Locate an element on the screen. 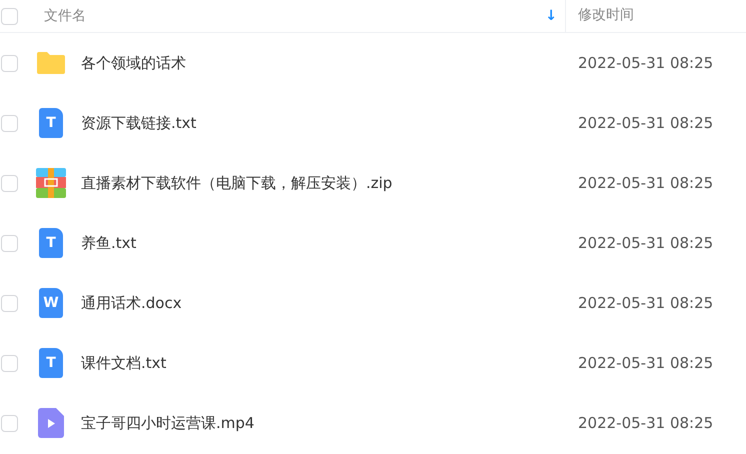  time-column-header: 修改时间 is located at coordinates (655, 16).